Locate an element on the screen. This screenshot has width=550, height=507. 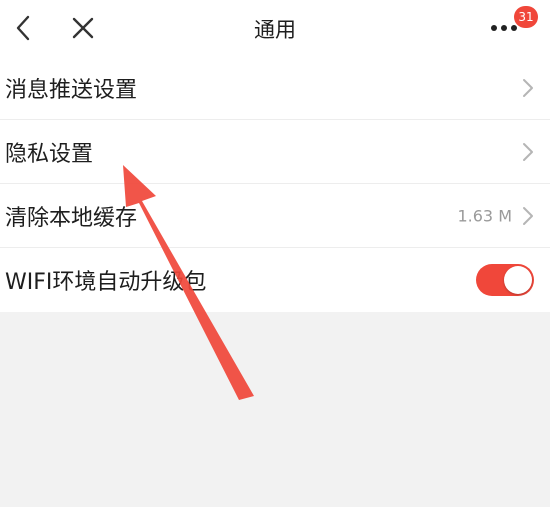
settings-row-privacy: 隐私设置 is located at coordinates (275, 152).